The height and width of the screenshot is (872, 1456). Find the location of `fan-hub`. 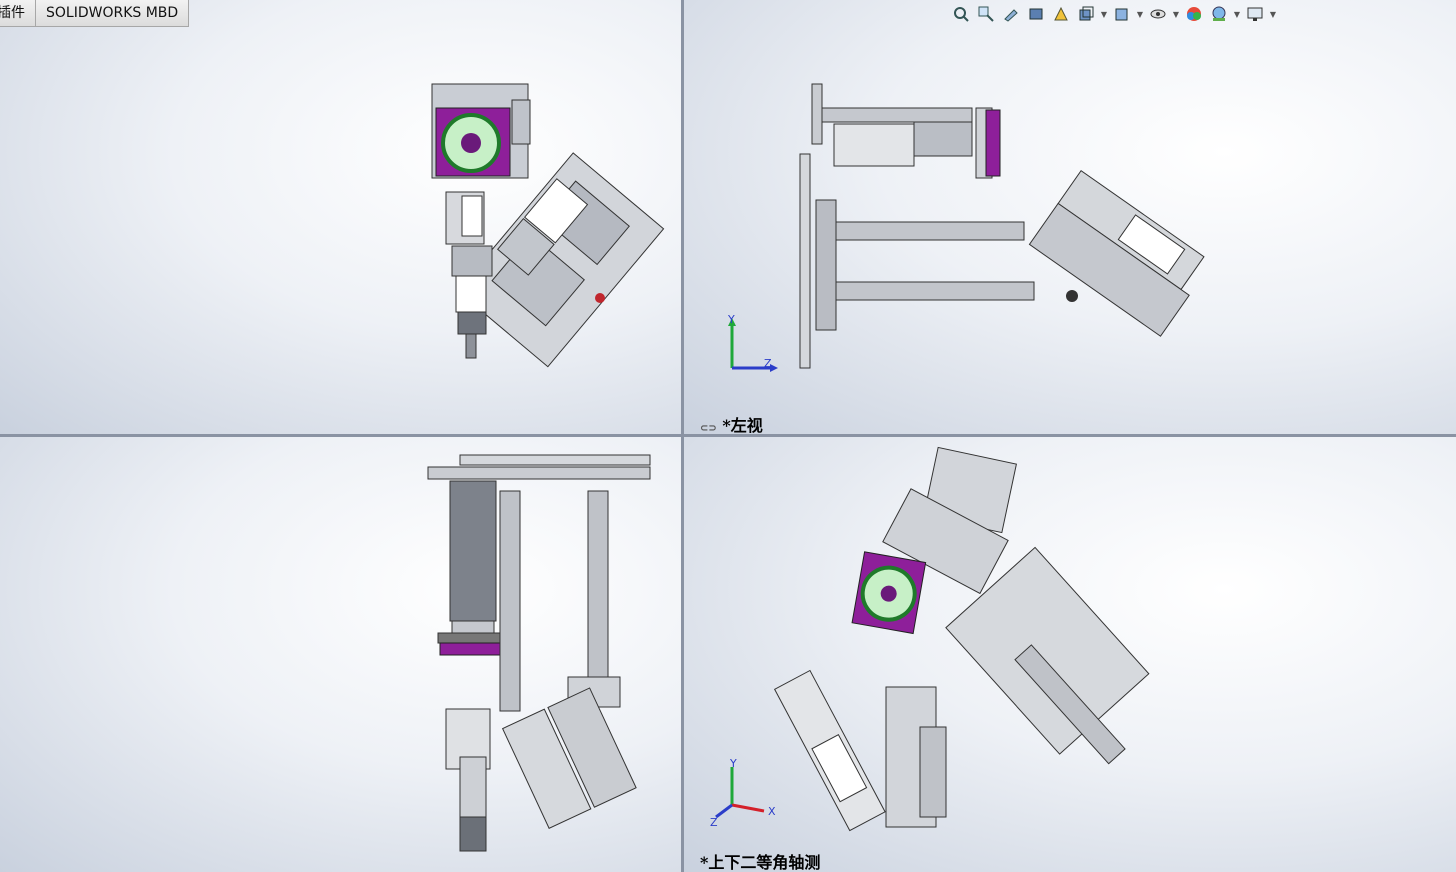

fan-hub is located at coordinates (471, 143).